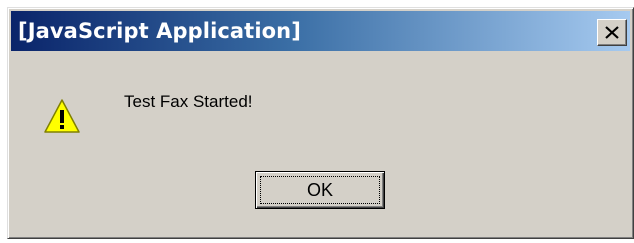 The width and height of the screenshot is (634, 243). What do you see at coordinates (188, 101) in the screenshot?
I see `message-text: Test Fax Started!` at bounding box center [188, 101].